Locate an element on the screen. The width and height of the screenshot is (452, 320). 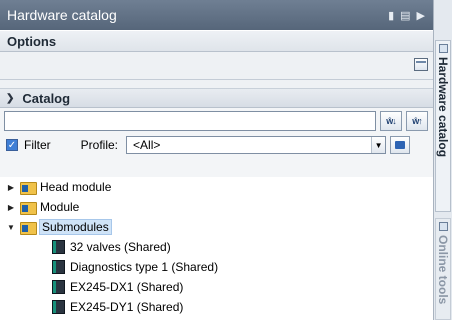
panel-titlebar: Hardware catalog ▮ ▤ ▶ is located at coordinates (216, 15).